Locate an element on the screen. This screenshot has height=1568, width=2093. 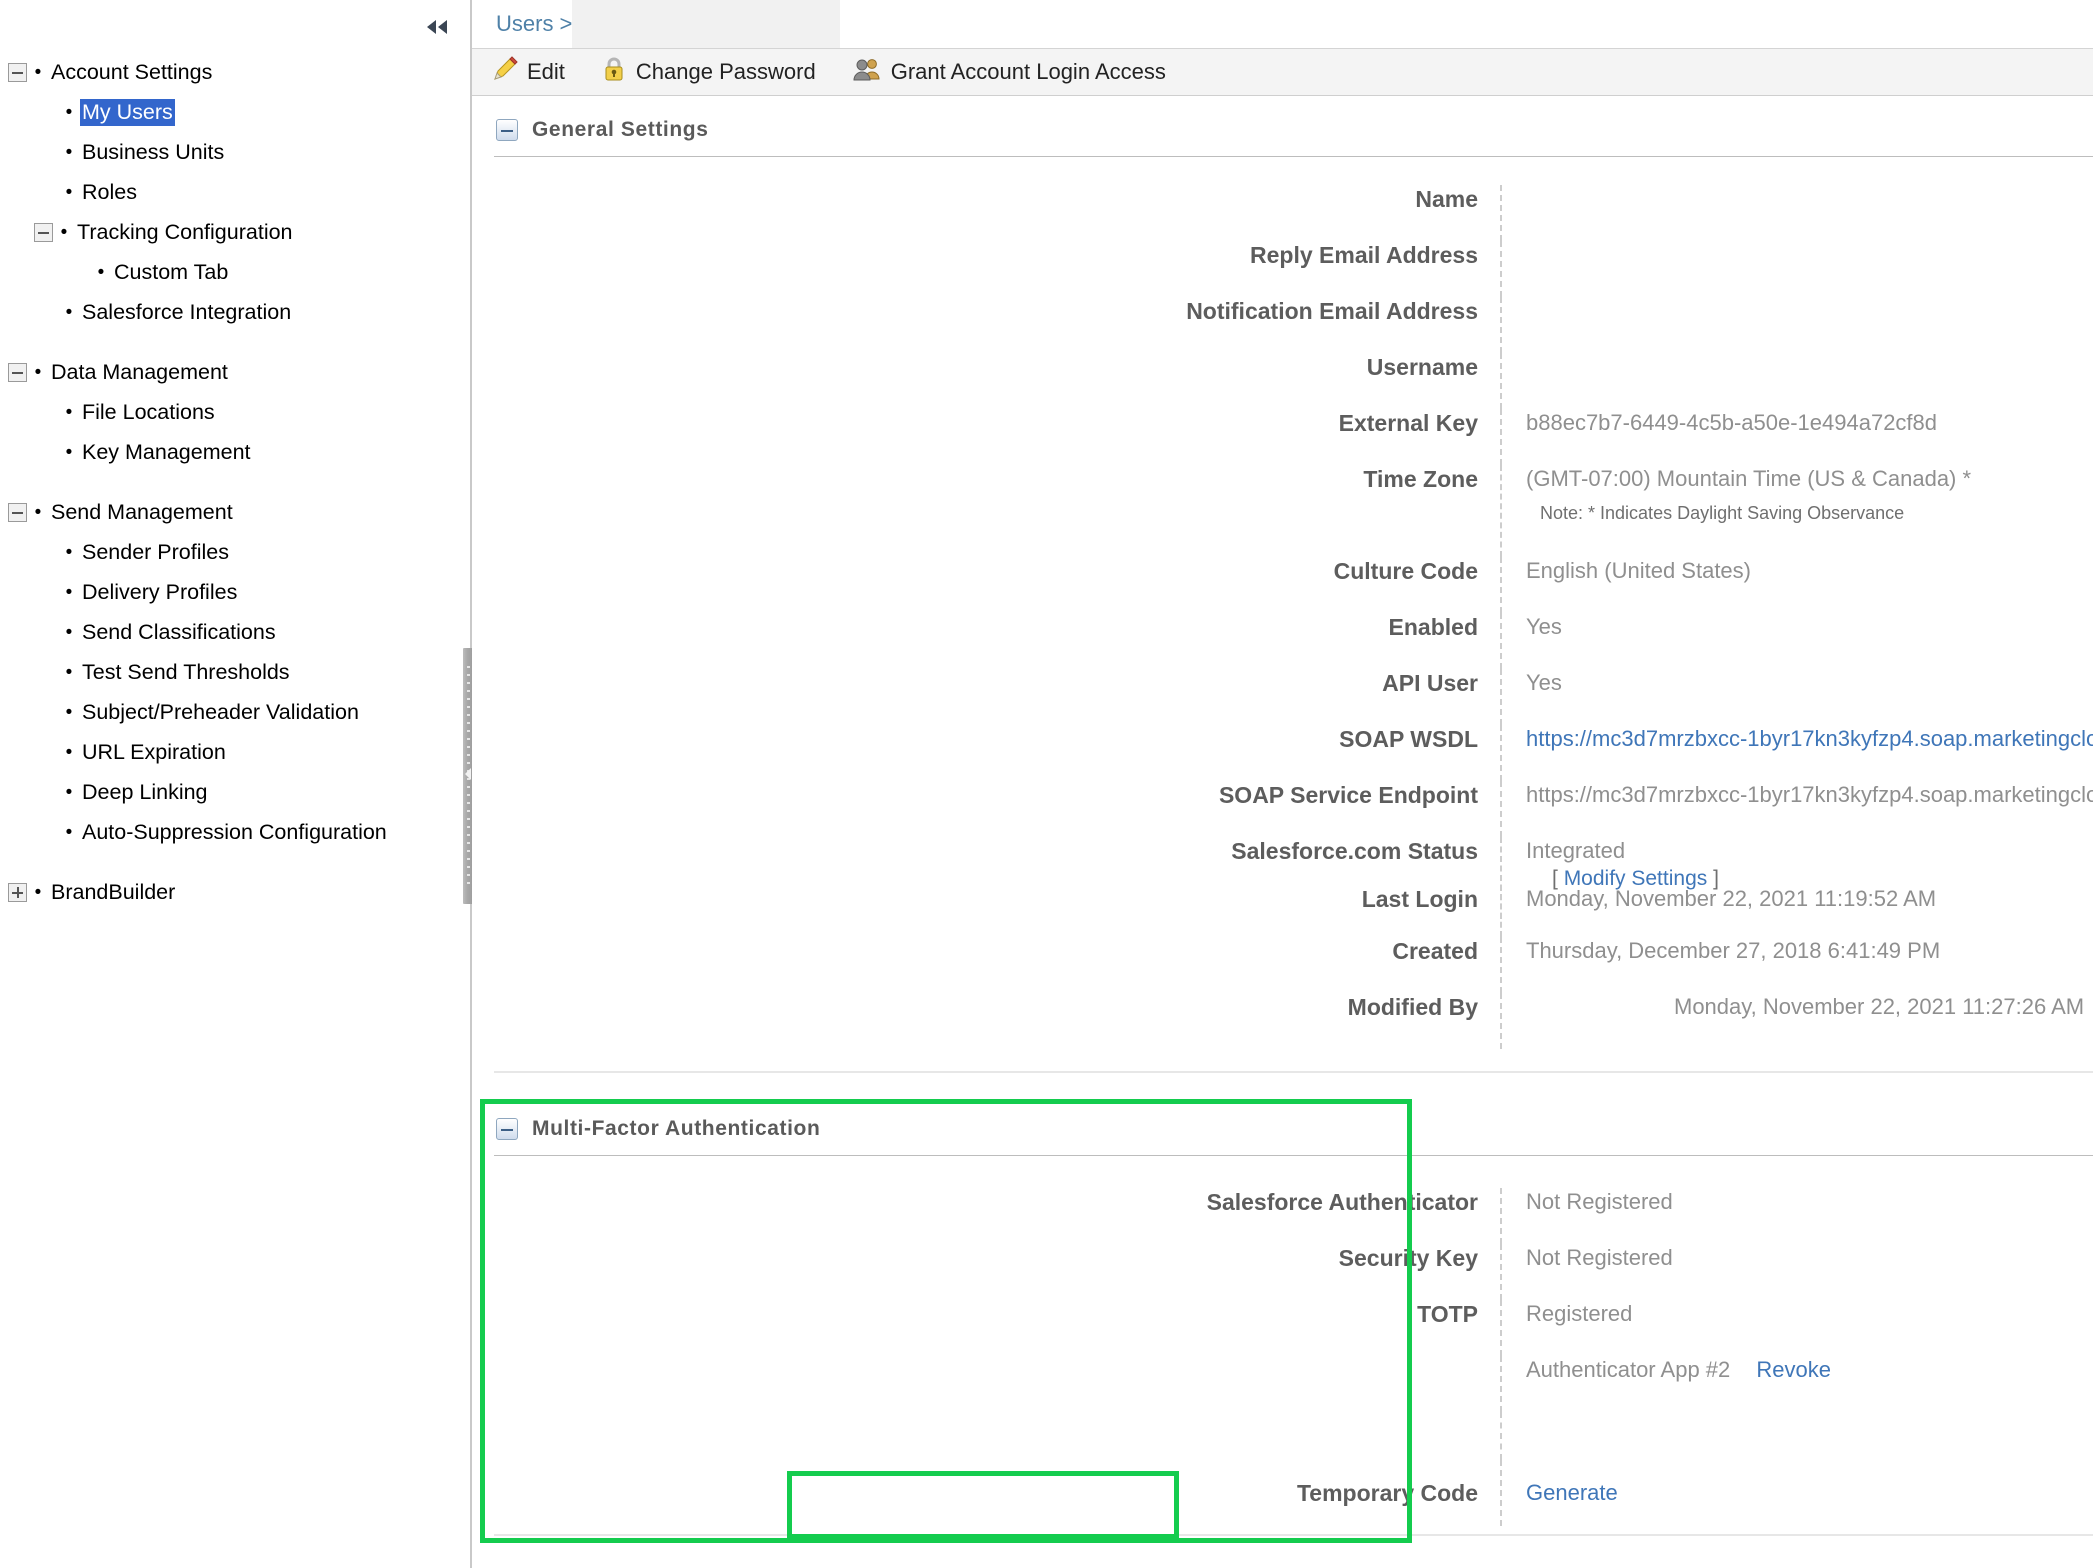
sidebar-item-data-management: • Data Management is located at coordinates (235, 372).